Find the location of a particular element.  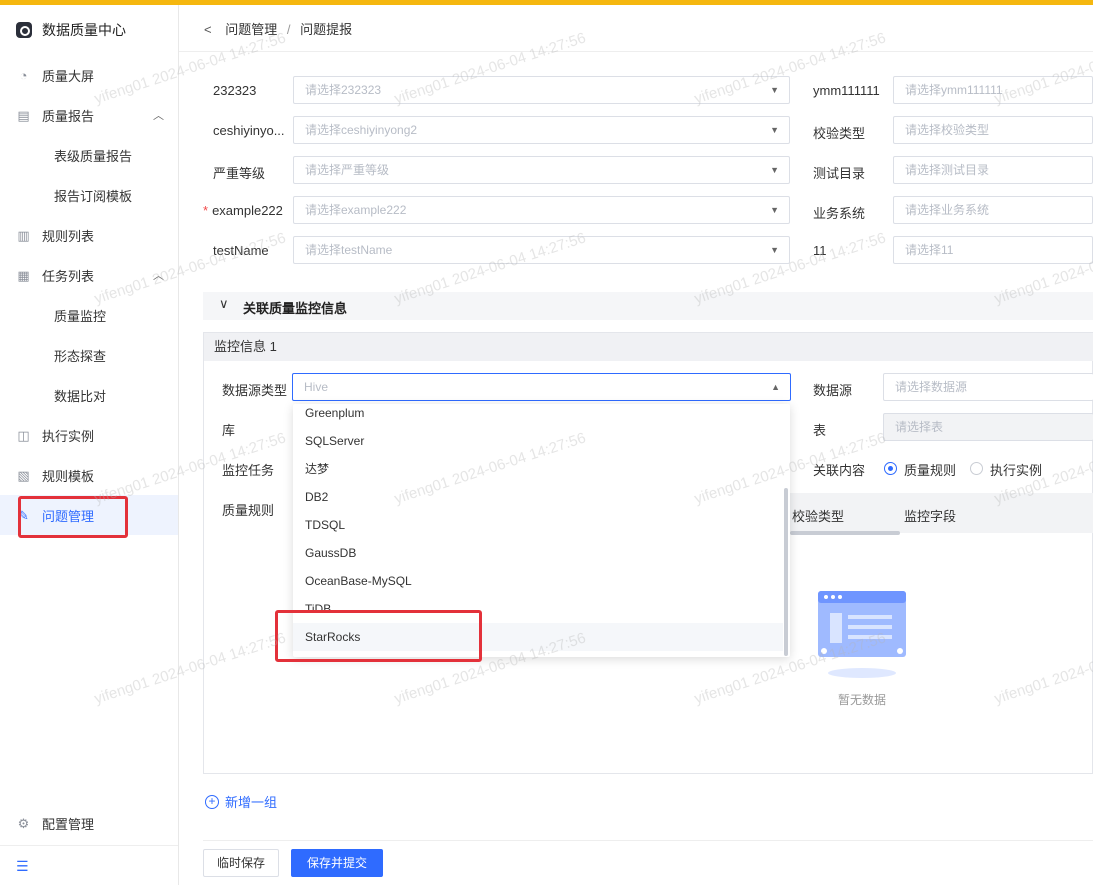

pie-chart-icon: ◔ is located at coordinates (23, 75).